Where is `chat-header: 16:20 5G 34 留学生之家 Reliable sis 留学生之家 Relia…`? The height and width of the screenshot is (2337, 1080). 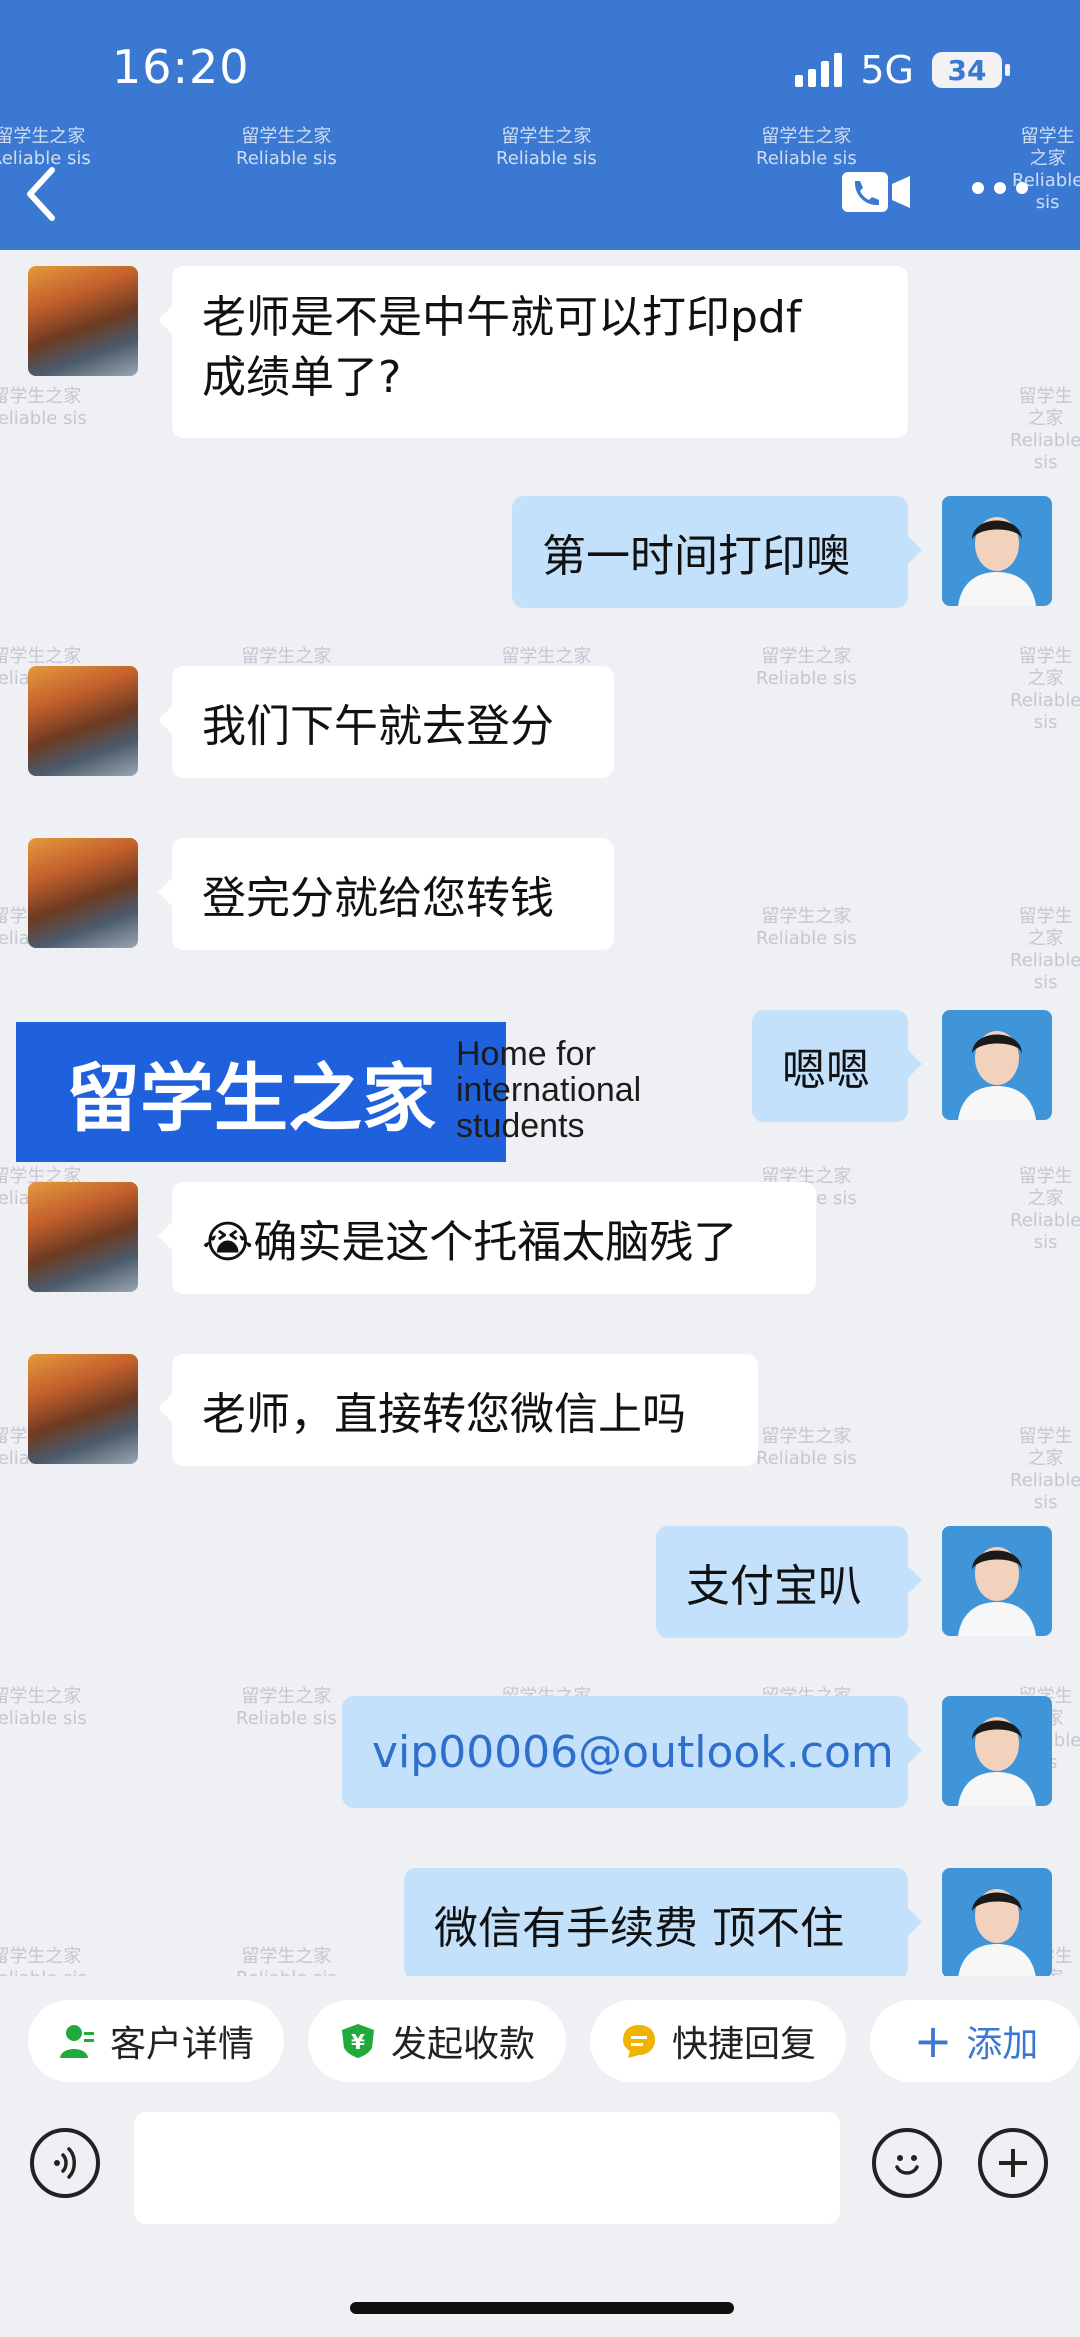 chat-header: 16:20 5G 34 留学生之家 Reliable sis 留学生之家 Relia… is located at coordinates (540, 125).